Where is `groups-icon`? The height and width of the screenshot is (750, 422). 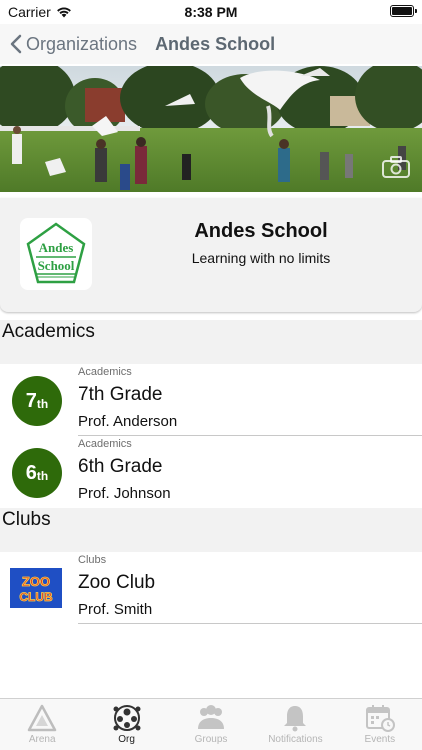 groups-icon is located at coordinates (211, 717).